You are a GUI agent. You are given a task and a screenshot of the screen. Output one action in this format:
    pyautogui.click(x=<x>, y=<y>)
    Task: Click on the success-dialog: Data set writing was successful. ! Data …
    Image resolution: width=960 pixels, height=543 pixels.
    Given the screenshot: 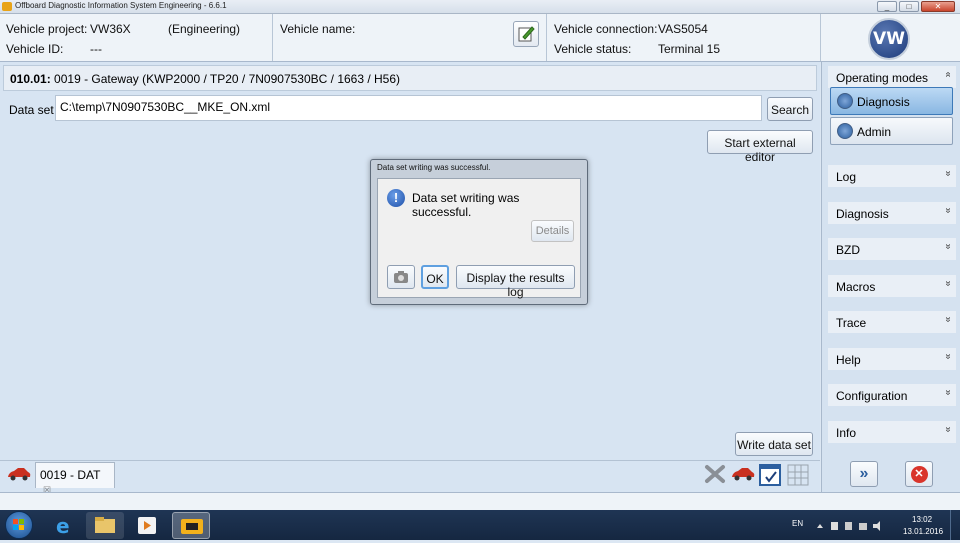 What is the action you would take?
    pyautogui.click(x=479, y=232)
    